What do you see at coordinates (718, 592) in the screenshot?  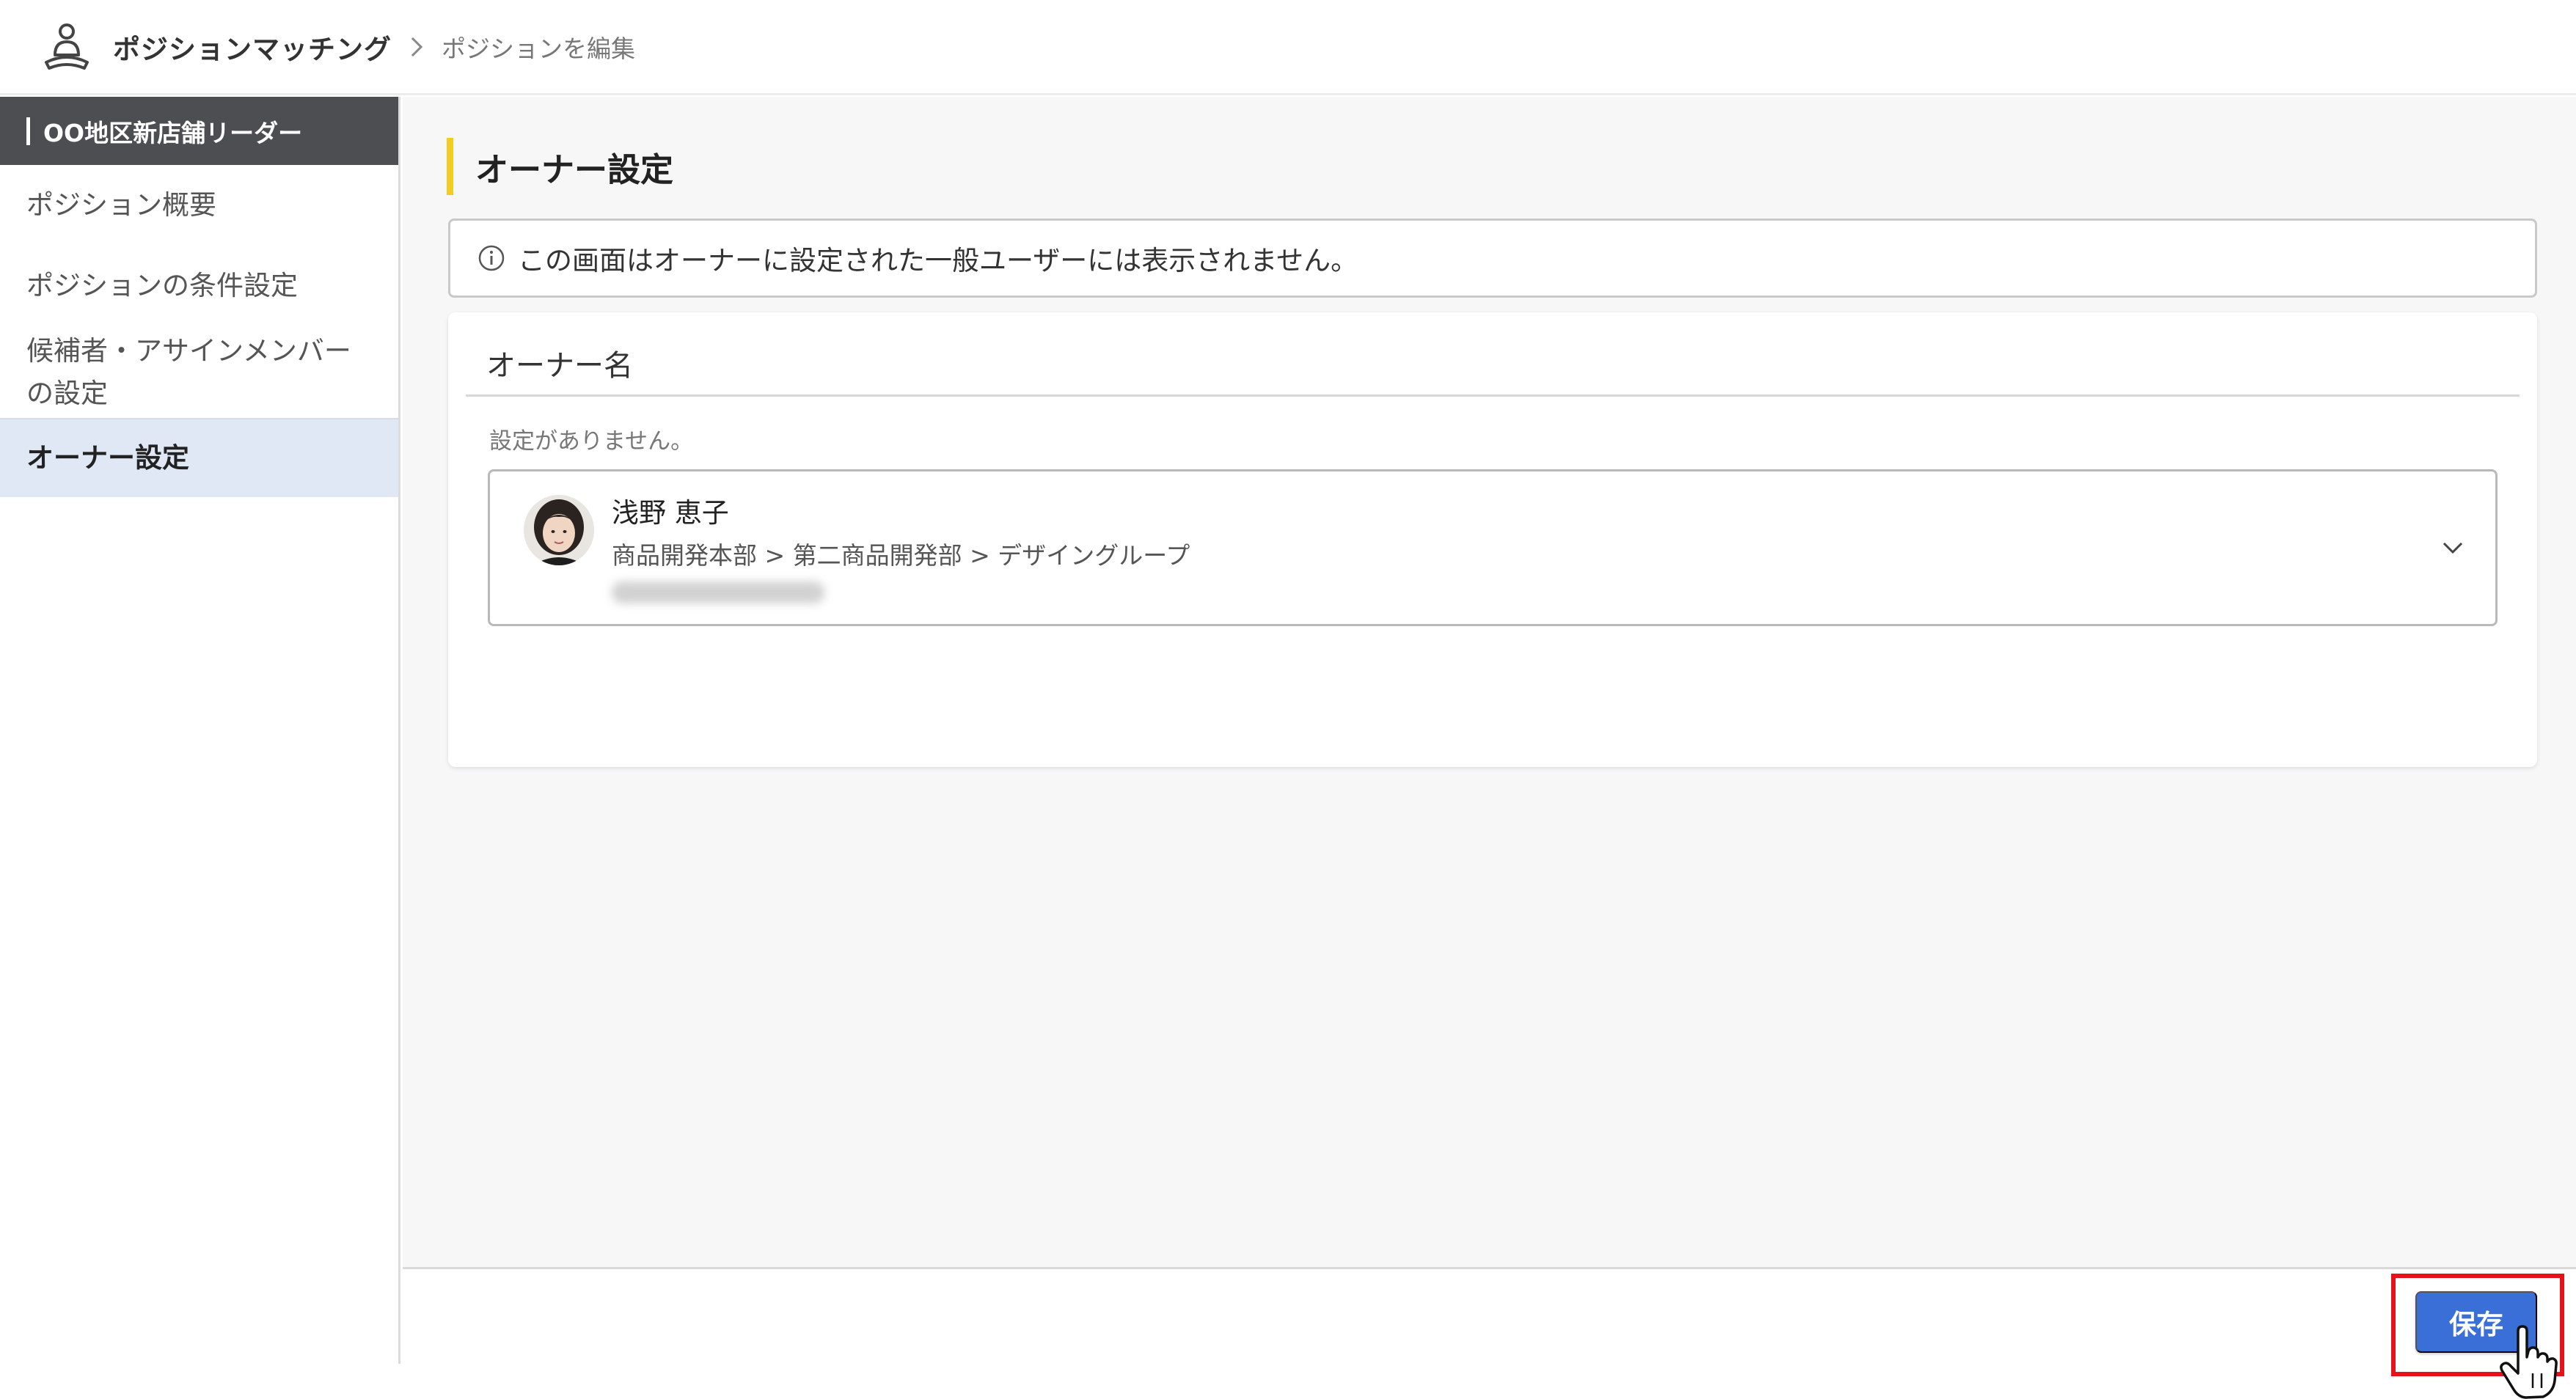 I see `owner-email-redacted` at bounding box center [718, 592].